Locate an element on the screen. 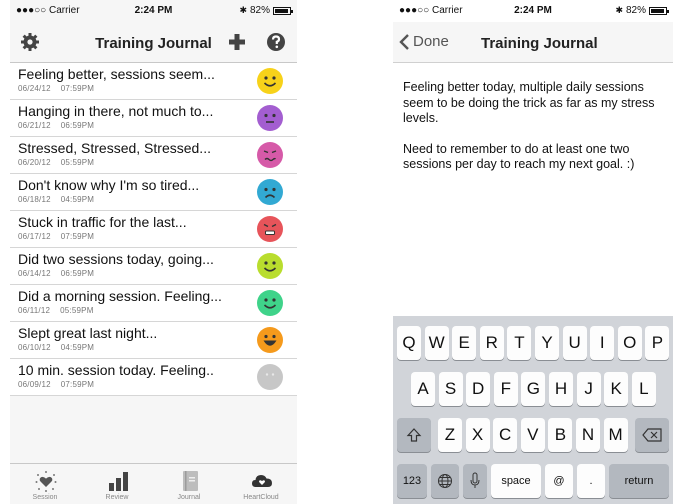 The height and width of the screenshot is (504, 673). mood-neutral-icon is located at coordinates (270, 118).